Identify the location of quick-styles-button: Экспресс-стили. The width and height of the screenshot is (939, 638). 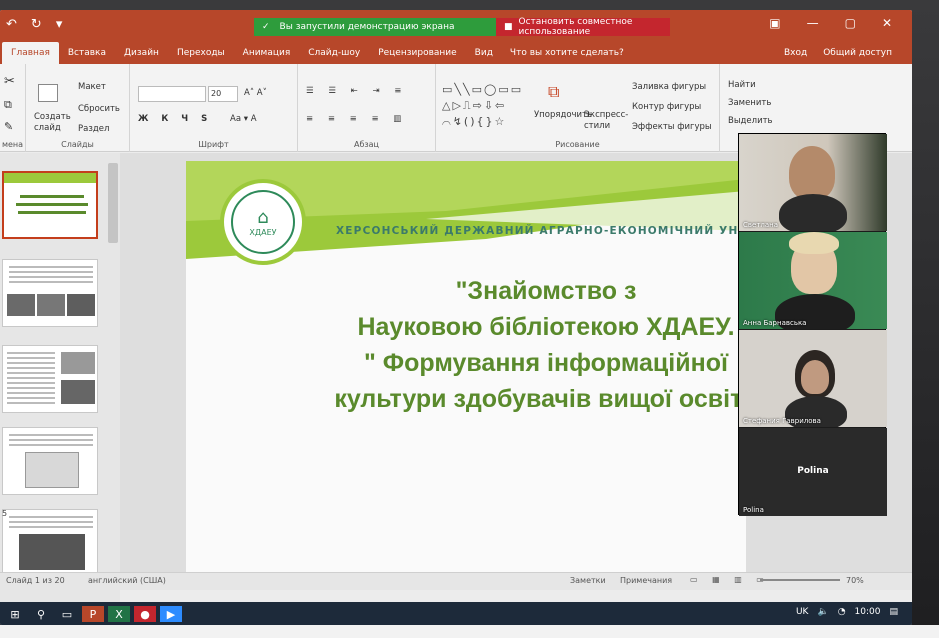
(606, 121).